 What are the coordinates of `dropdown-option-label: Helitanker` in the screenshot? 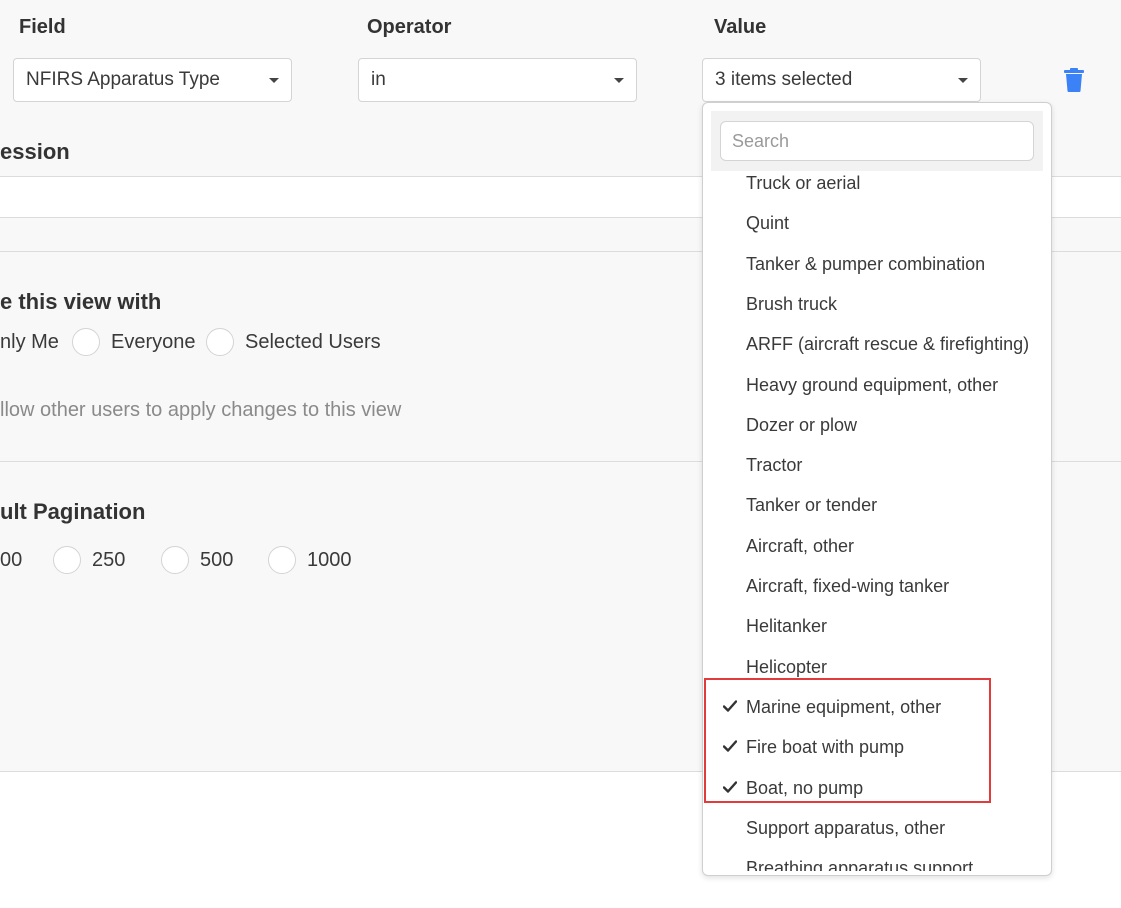 It's located at (787, 626).